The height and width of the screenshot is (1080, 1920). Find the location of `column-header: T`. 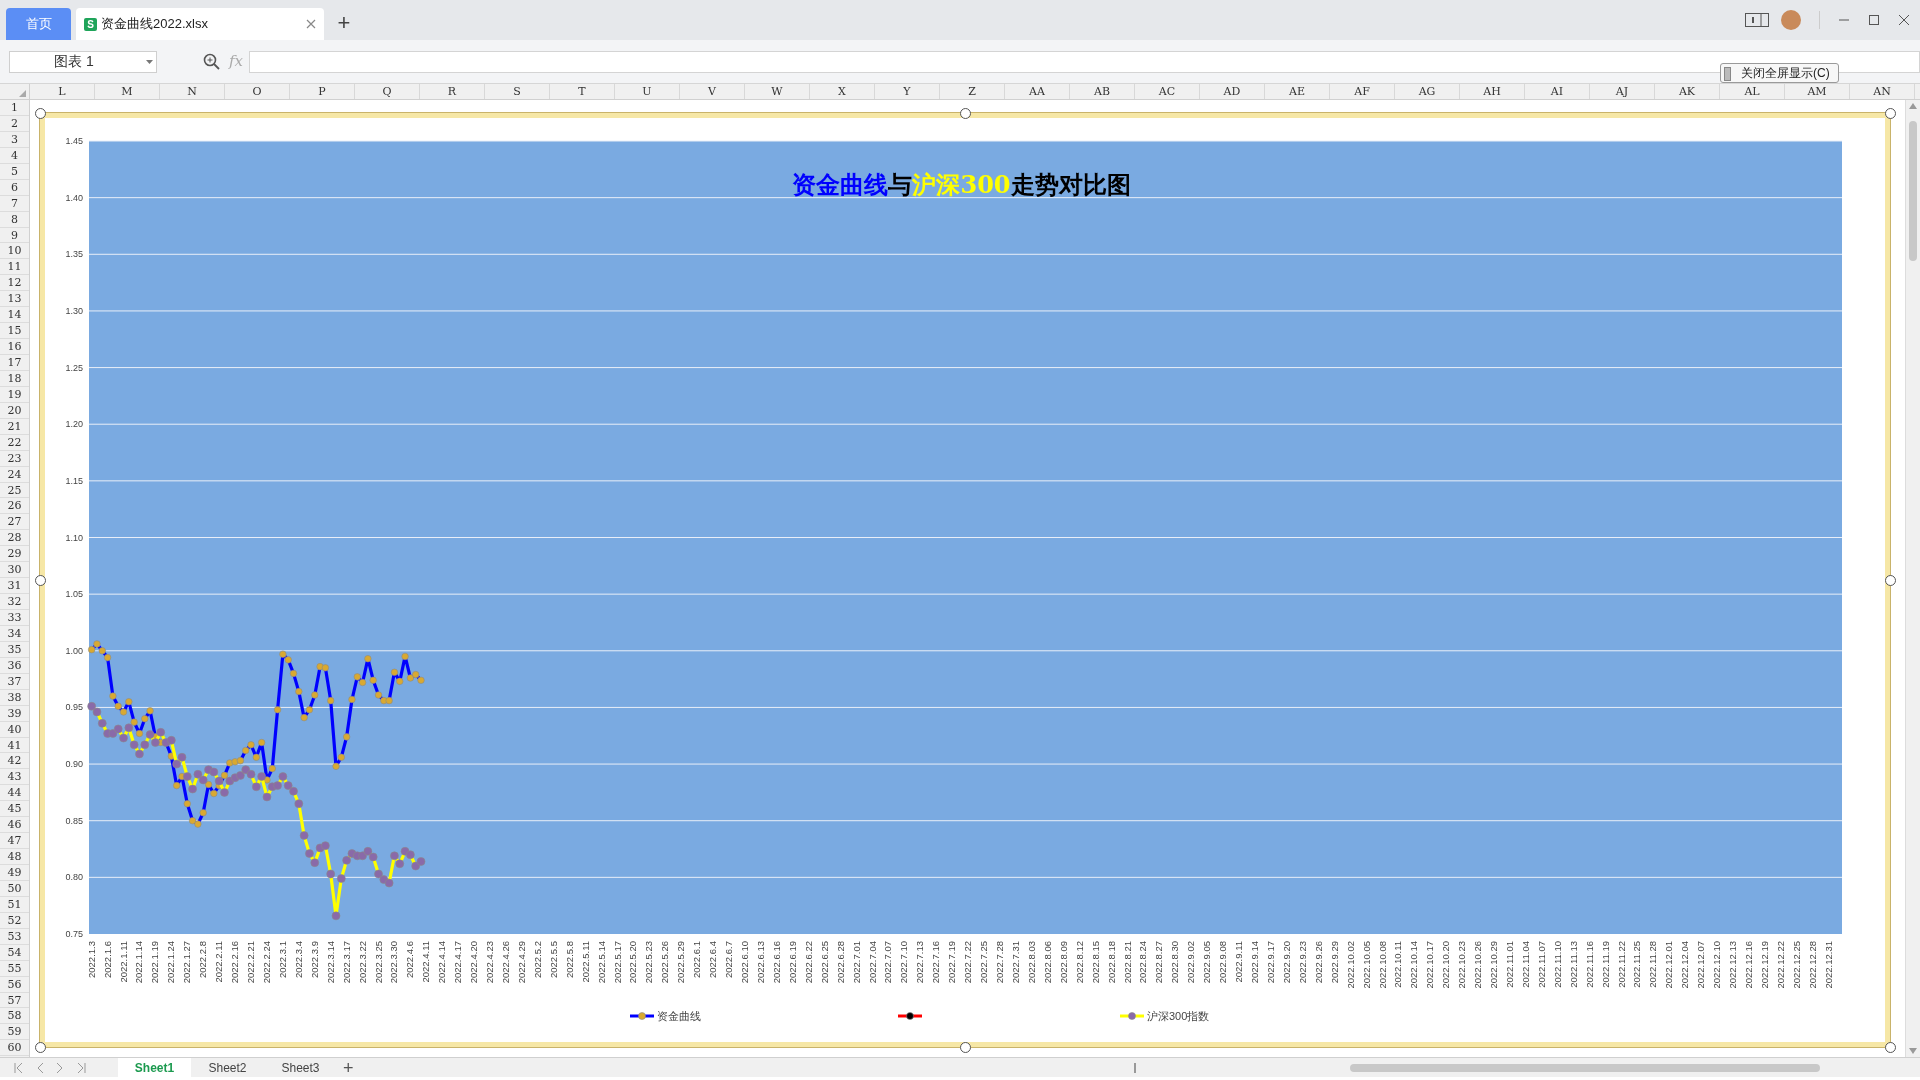

column-header: T is located at coordinates (582, 91).